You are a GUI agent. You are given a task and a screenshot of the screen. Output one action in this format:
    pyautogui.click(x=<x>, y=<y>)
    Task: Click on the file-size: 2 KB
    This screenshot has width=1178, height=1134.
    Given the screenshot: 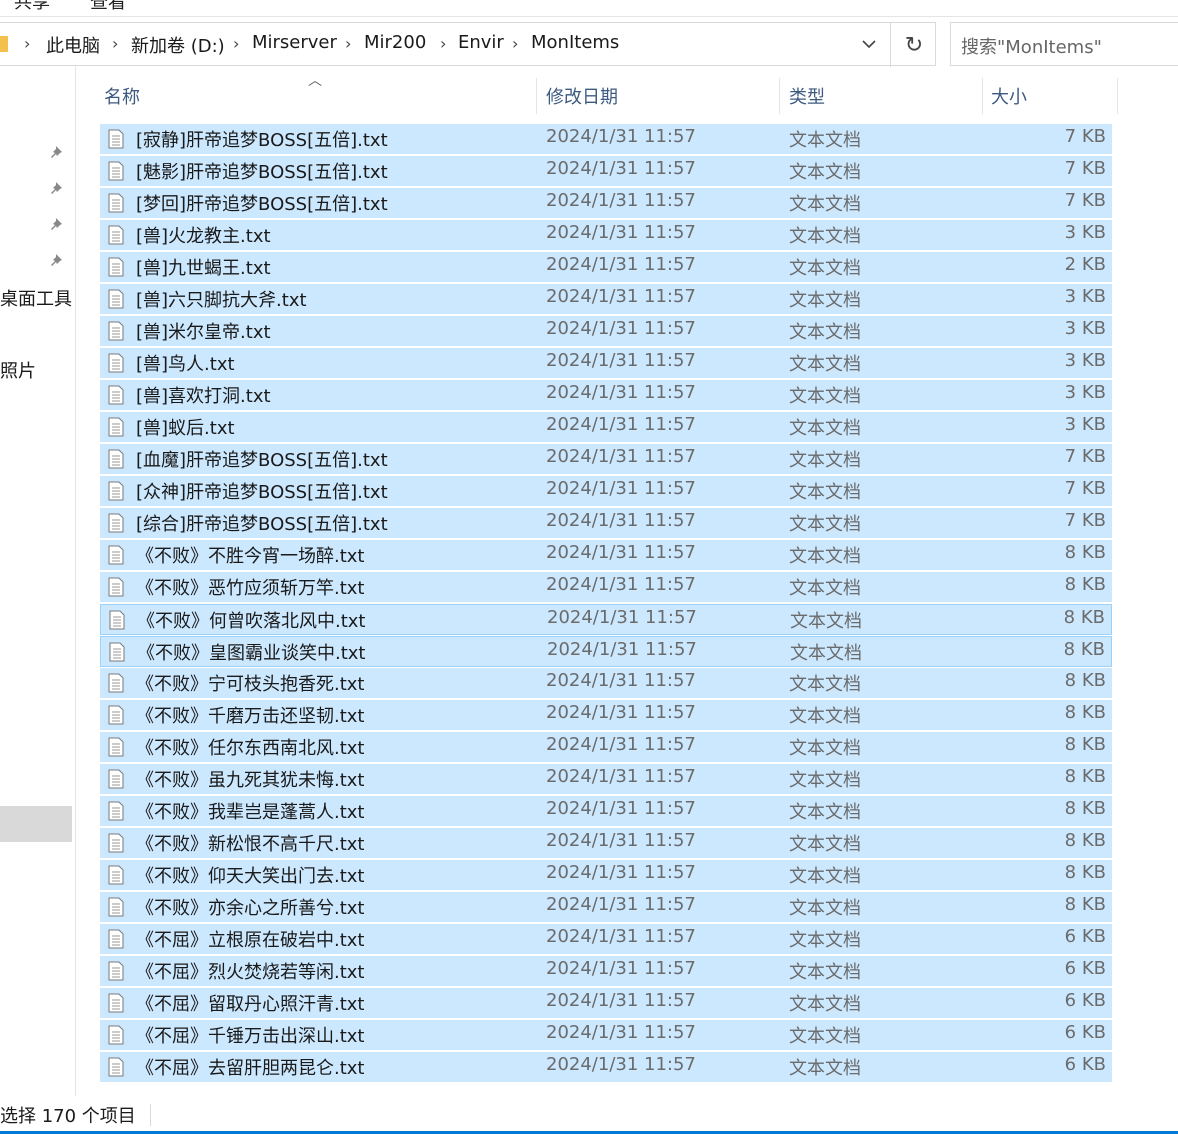 What is the action you would take?
    pyautogui.click(x=1085, y=264)
    